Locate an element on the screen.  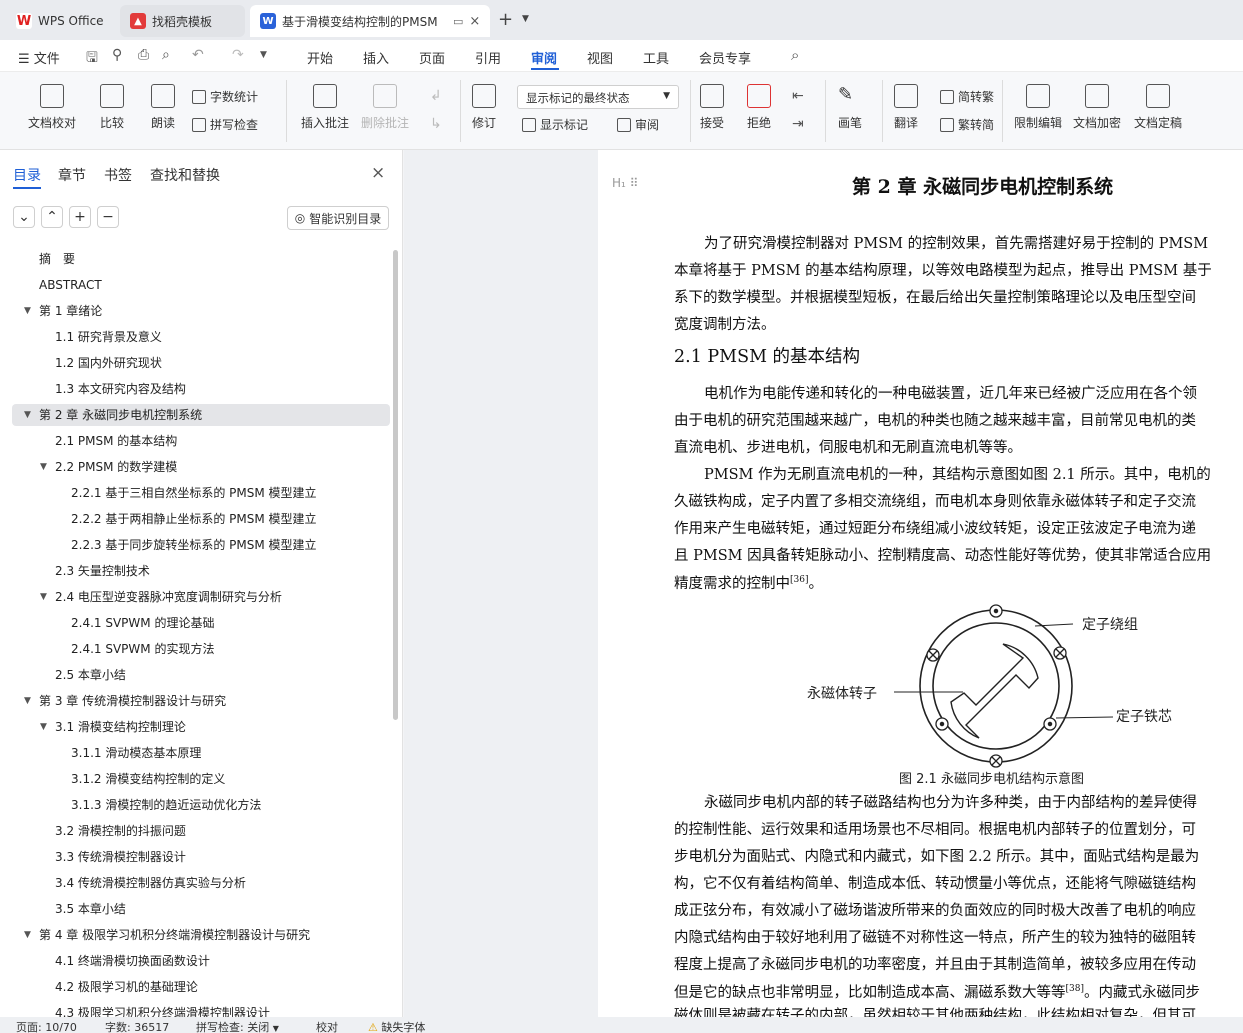
nav-tab-chapters: 章节 is located at coordinates (72, 175).